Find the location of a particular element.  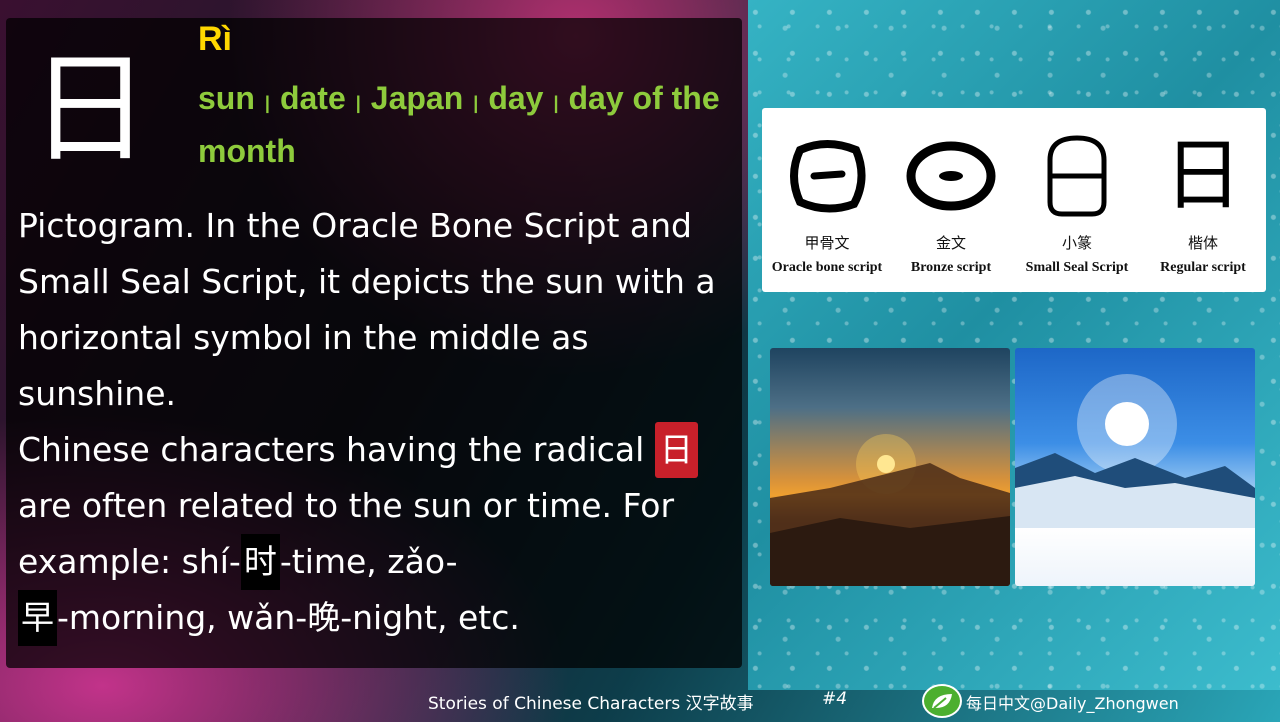

script-bronze-cn: 金文 is located at coordinates (950, 243).